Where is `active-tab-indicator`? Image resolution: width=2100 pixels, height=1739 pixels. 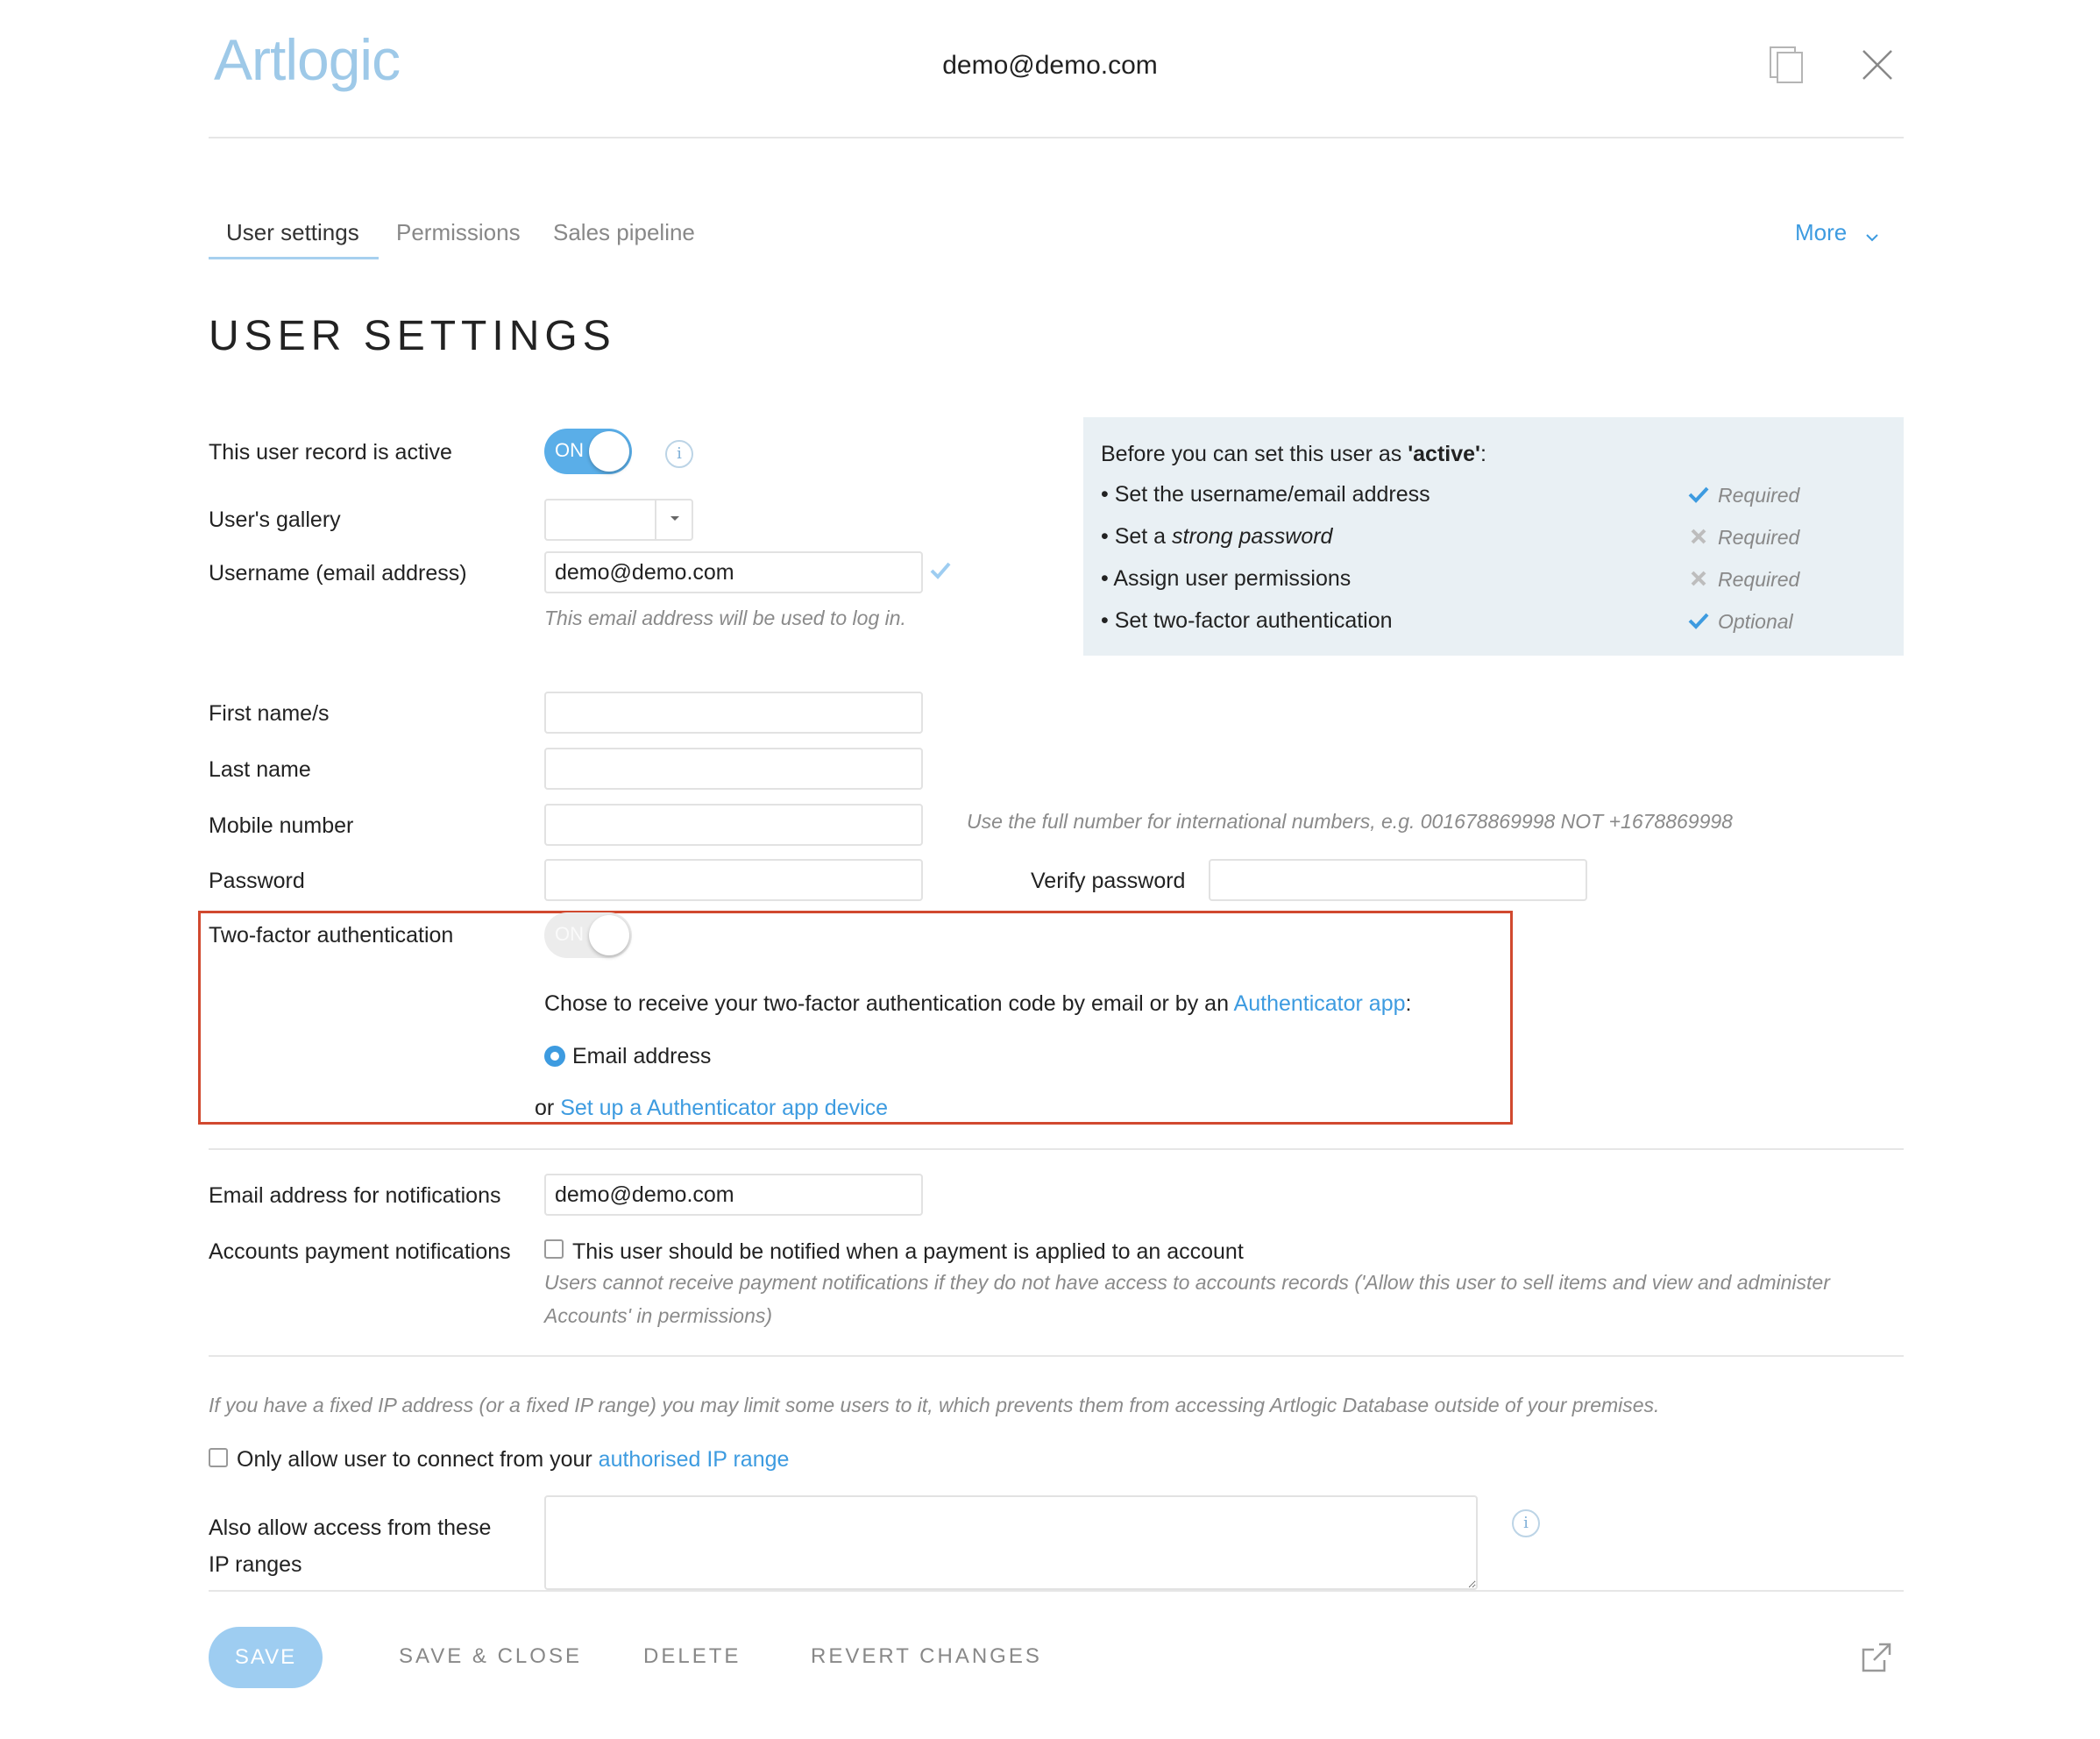 active-tab-indicator is located at coordinates (294, 258).